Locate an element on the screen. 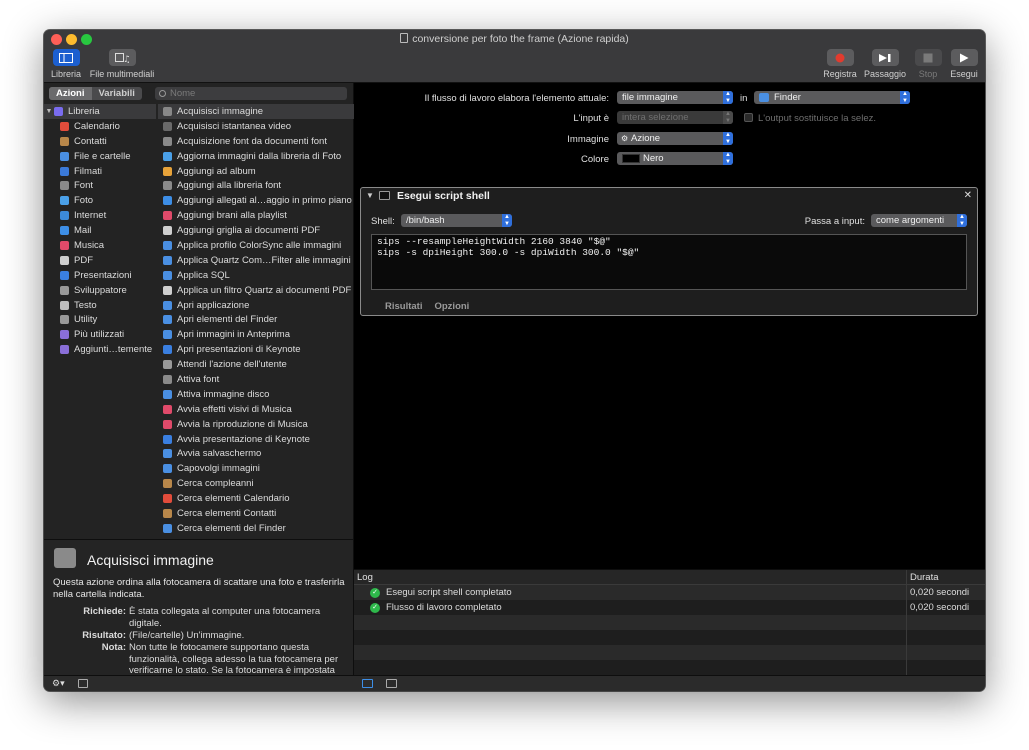 The image size is (1029, 750). input-popup: intera selezione ▲ ▼ is located at coordinates (675, 117).